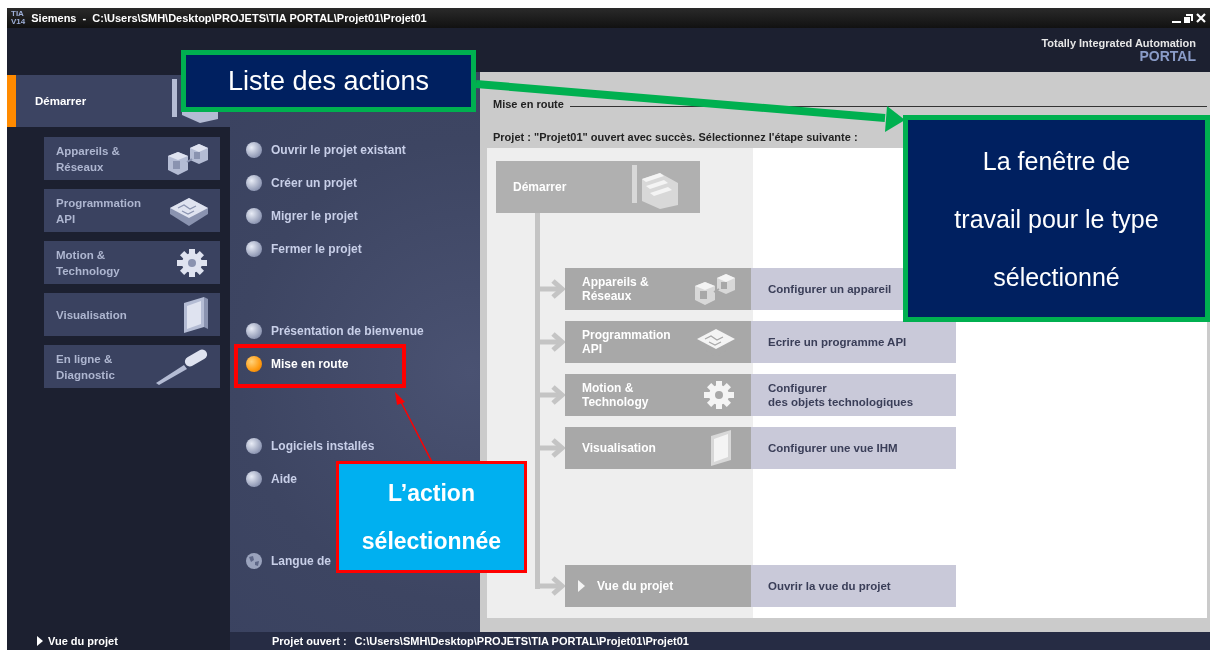 The image size is (1214, 650). I want to click on annotation-arrow, so click(414, 427).